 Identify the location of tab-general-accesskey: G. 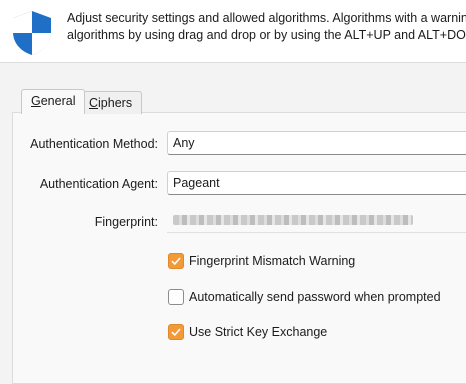
(36, 101).